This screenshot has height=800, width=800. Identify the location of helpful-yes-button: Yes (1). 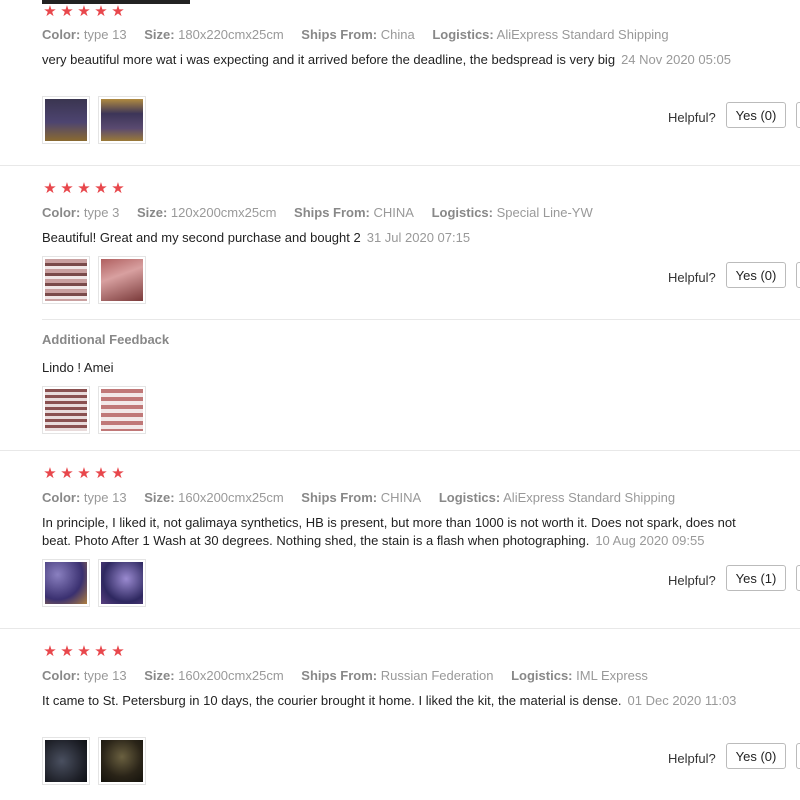
(756, 578).